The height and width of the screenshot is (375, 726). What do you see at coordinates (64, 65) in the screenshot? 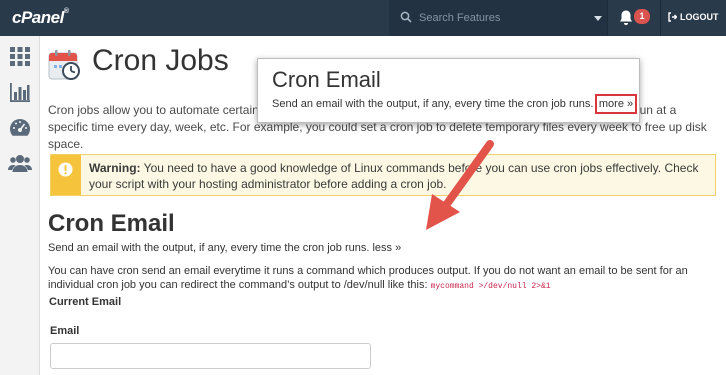
I see `cron-calendar-clock-icon` at bounding box center [64, 65].